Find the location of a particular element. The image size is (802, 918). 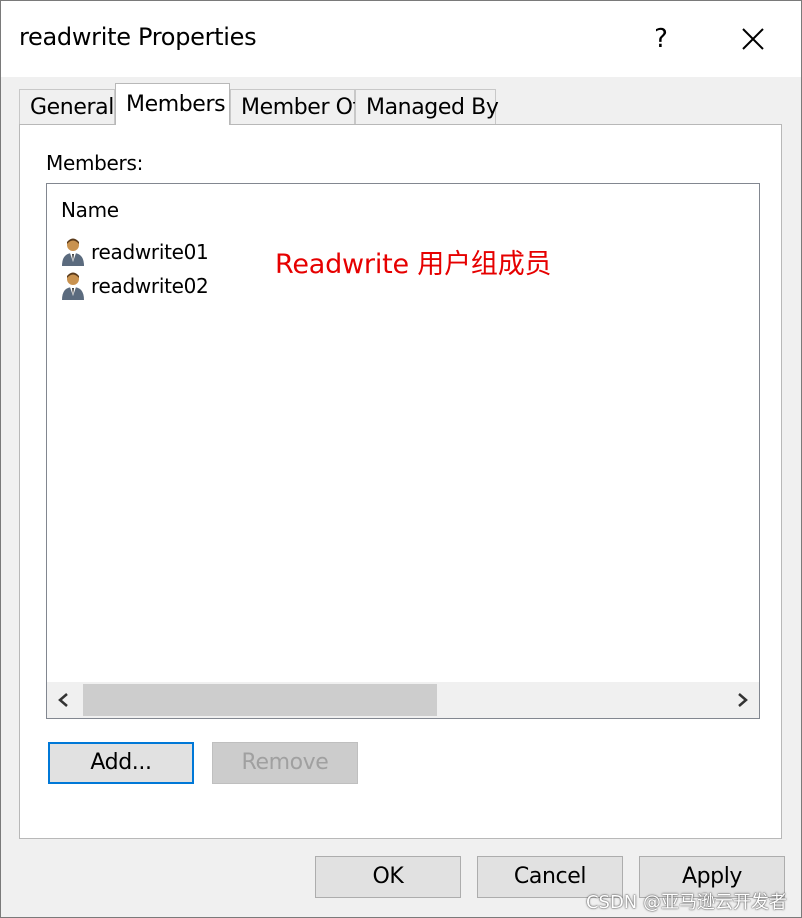

scroll-left-button is located at coordinates (64, 700).